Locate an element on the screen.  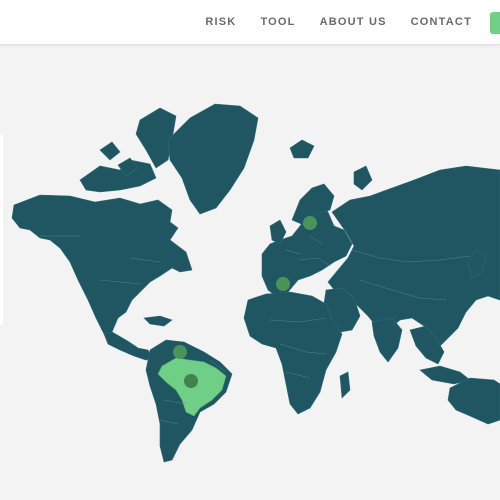
marker-spain-france is located at coordinates (283, 284).